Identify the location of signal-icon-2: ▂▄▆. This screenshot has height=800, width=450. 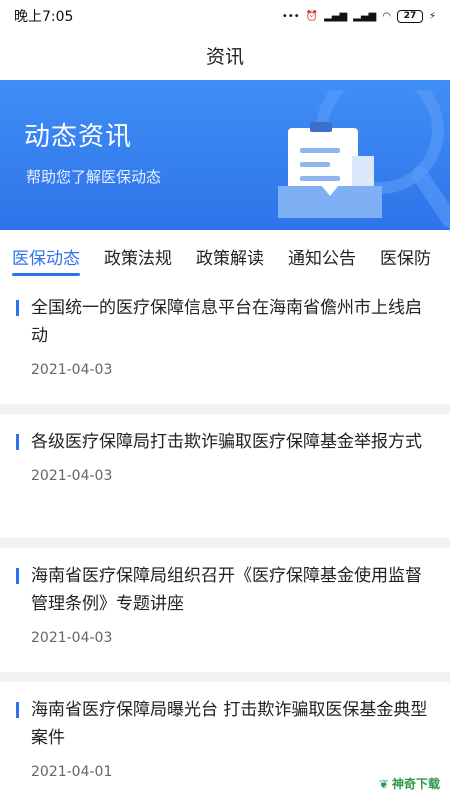
(365, 16).